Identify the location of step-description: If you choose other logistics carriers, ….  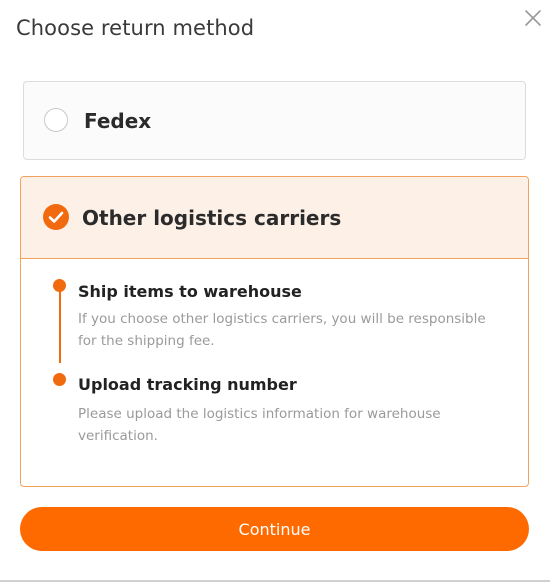
(282, 330).